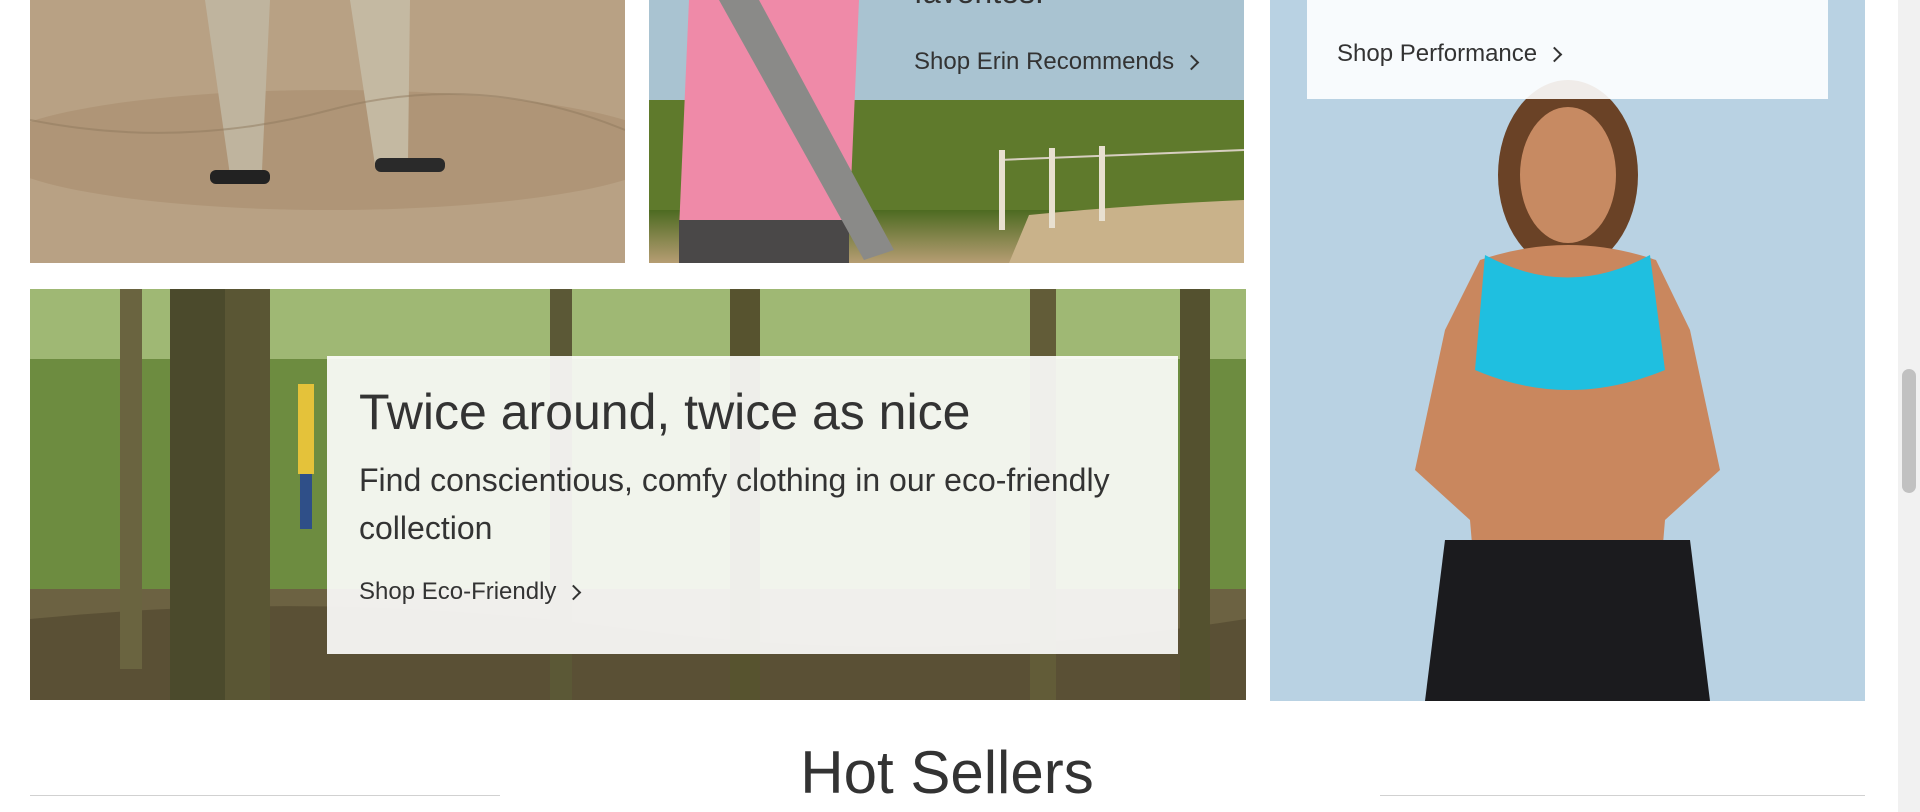 This screenshot has width=1920, height=812. I want to click on pants-promo-tile, so click(327, 131).